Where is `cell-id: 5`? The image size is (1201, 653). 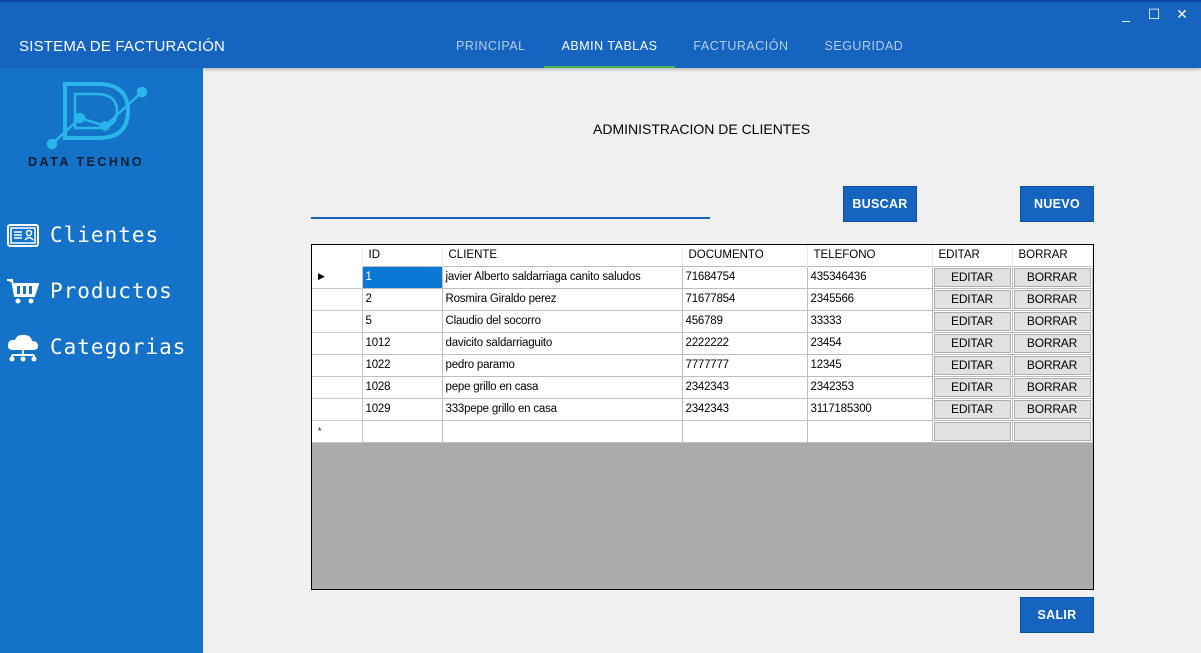
cell-id: 5 is located at coordinates (402, 321).